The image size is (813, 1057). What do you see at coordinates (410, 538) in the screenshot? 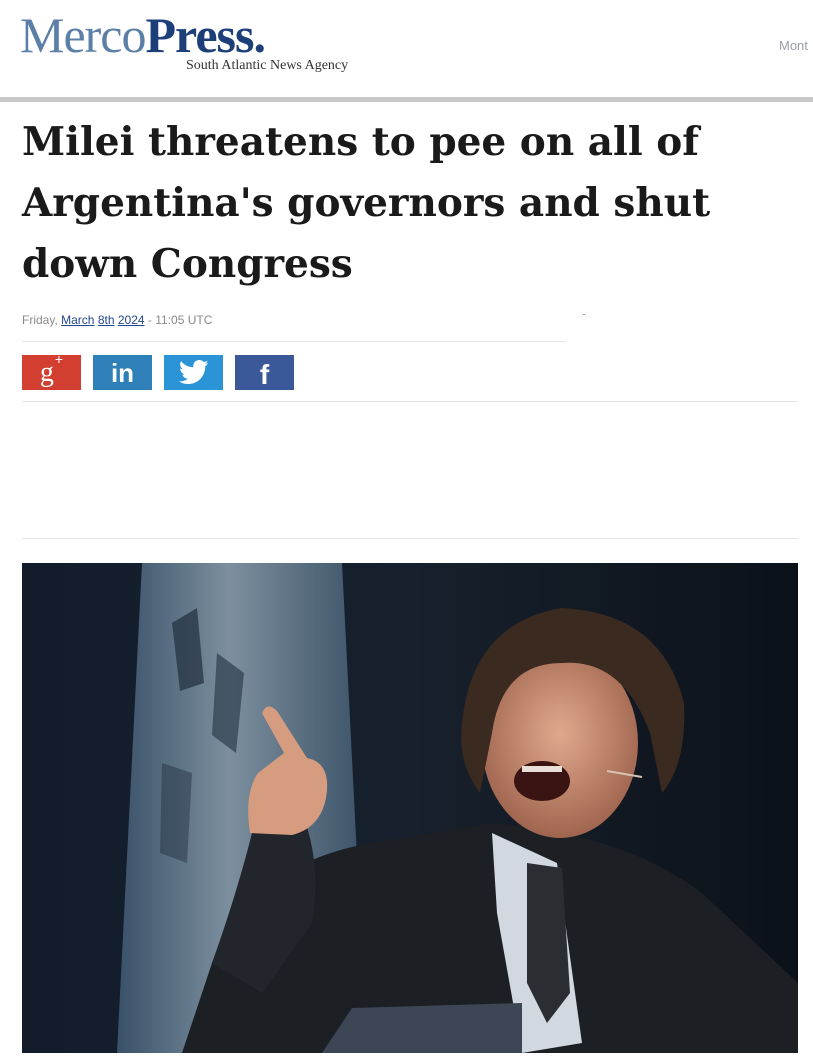
I see `photo-divider` at bounding box center [410, 538].